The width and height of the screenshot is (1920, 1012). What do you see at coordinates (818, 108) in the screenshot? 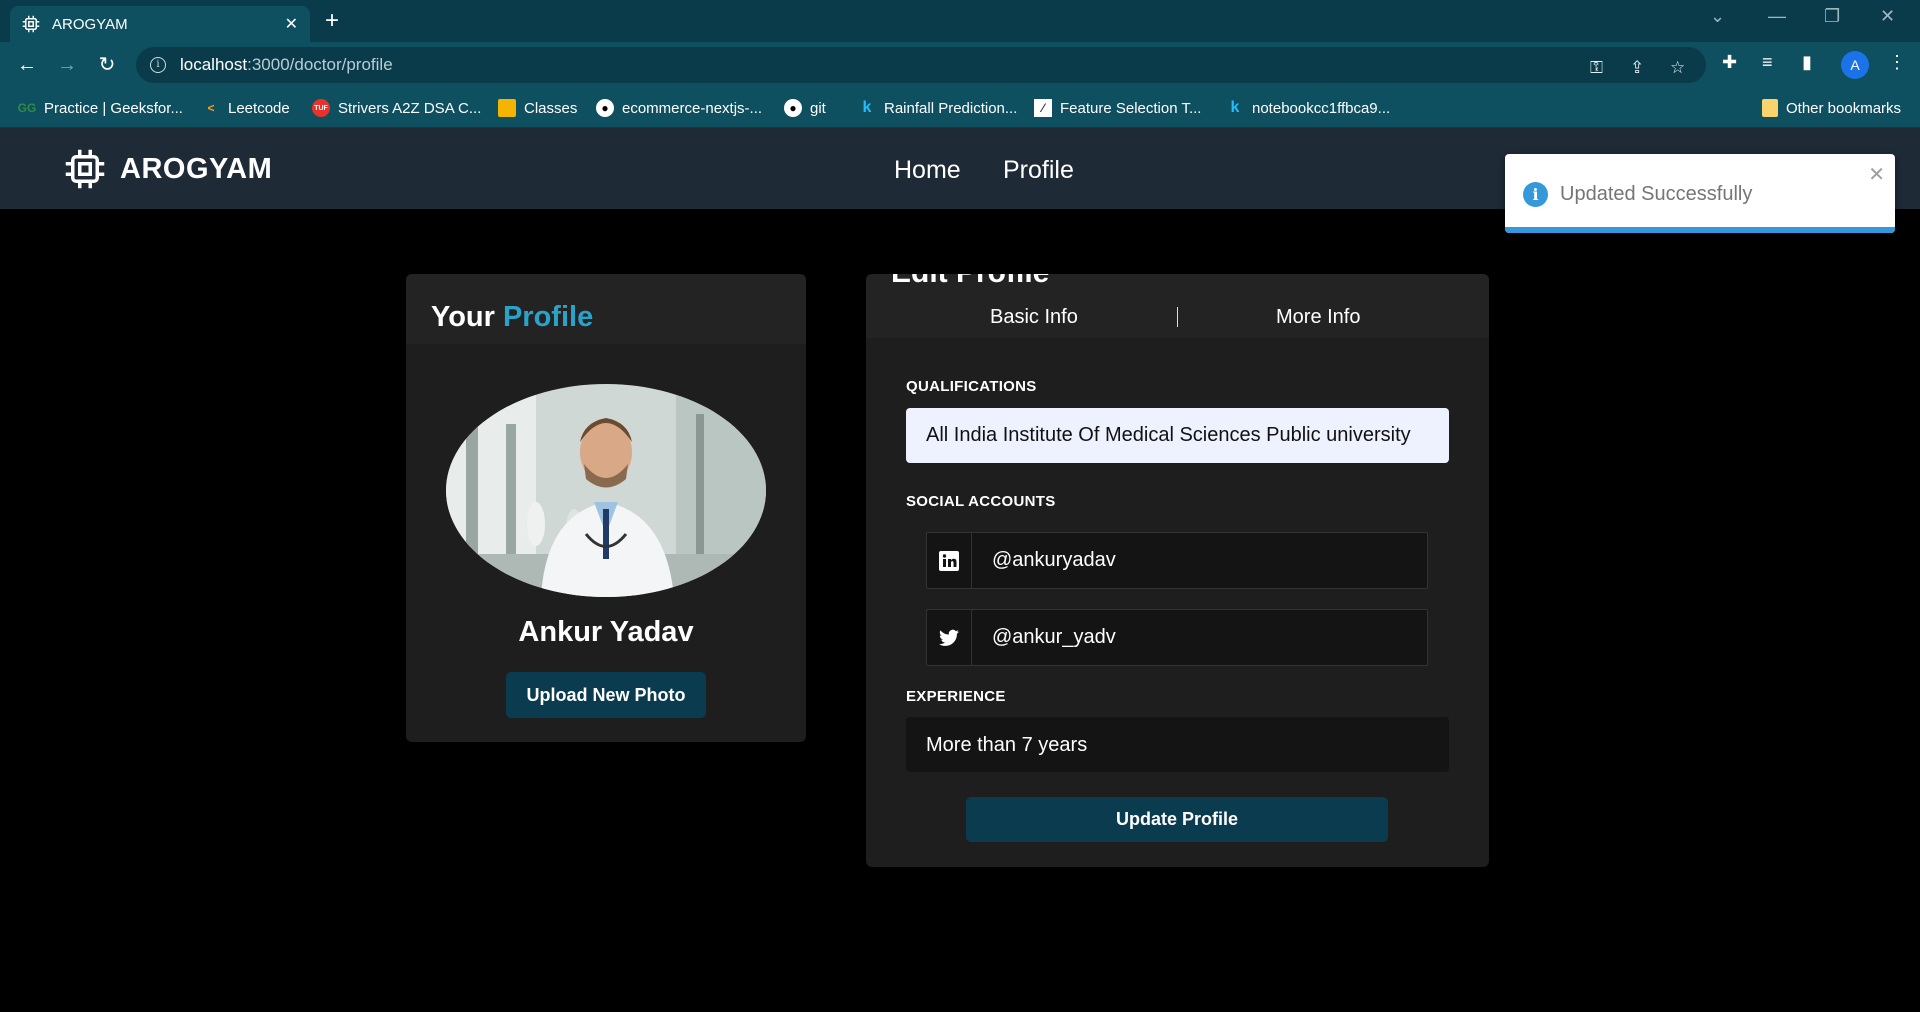
I see `bookmark-label: git` at bounding box center [818, 108].